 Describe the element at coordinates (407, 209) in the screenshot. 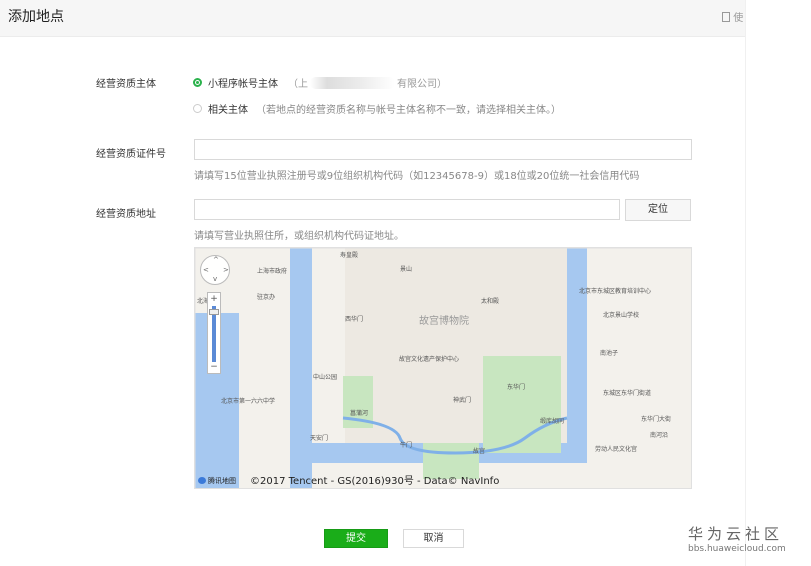

I see `address-input` at that location.